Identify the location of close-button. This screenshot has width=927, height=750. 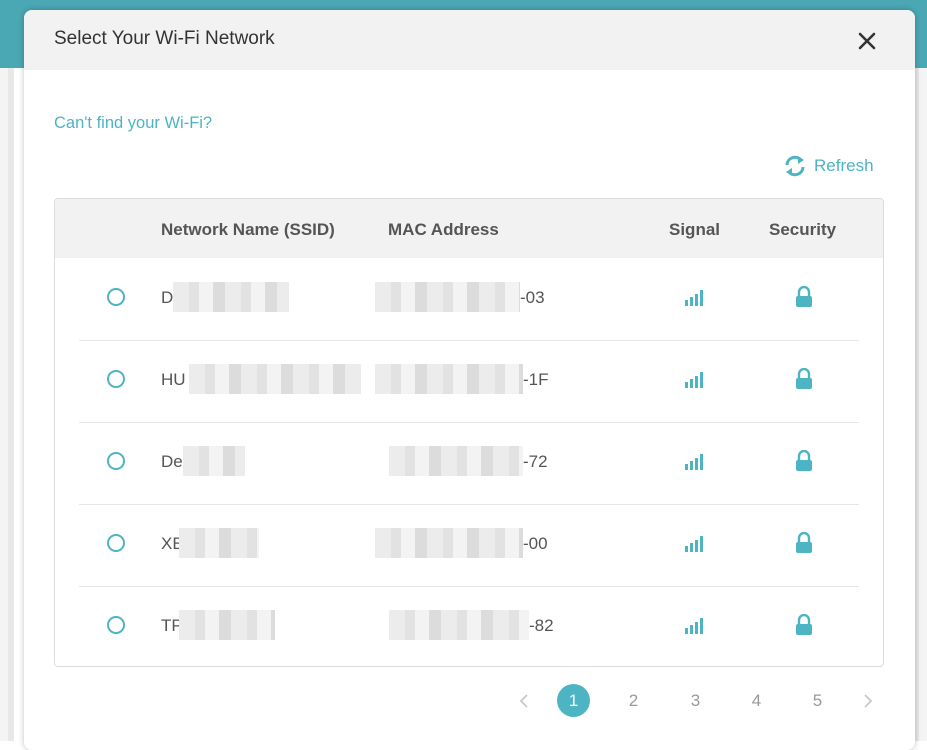
(867, 41).